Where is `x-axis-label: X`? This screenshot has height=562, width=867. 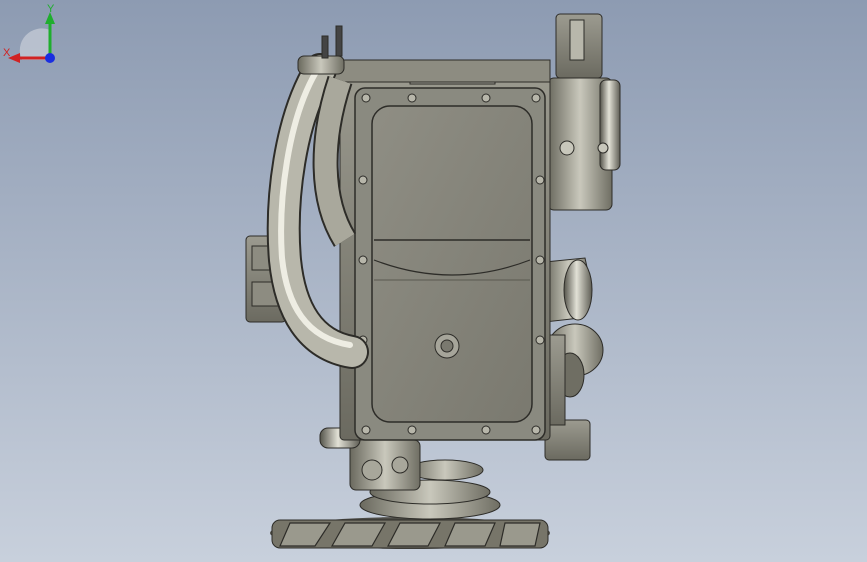
x-axis-label: X is located at coordinates (7, 53).